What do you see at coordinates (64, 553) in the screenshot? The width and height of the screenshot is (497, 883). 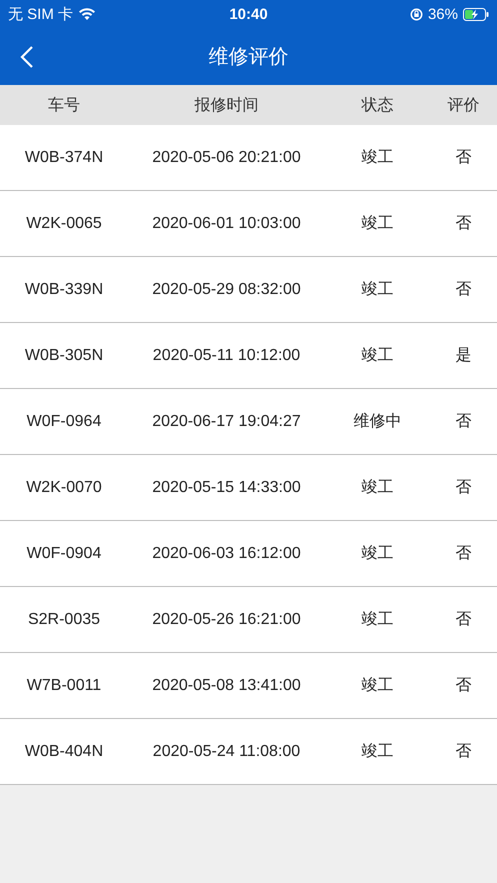 I see `table-cell-text: W0F-0904` at bounding box center [64, 553].